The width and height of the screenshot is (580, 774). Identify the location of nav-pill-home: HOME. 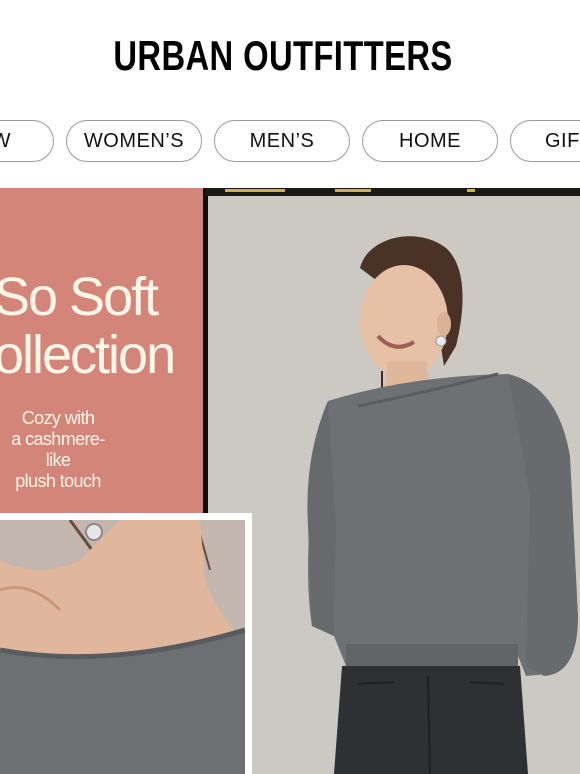
(430, 141).